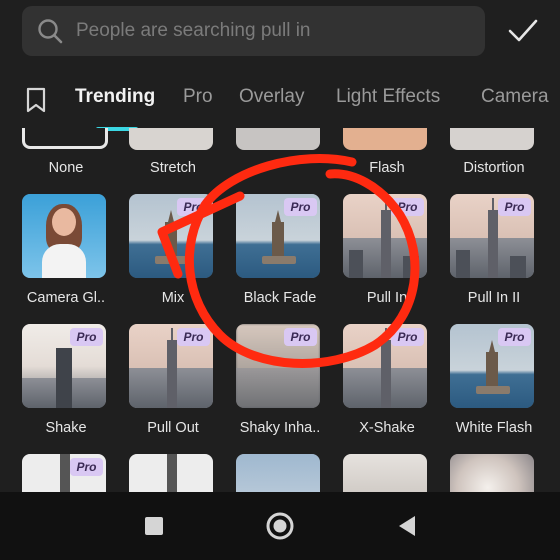 The height and width of the screenshot is (560, 560). Describe the element at coordinates (494, 298) in the screenshot. I see `effect-label: Pull In II` at that location.